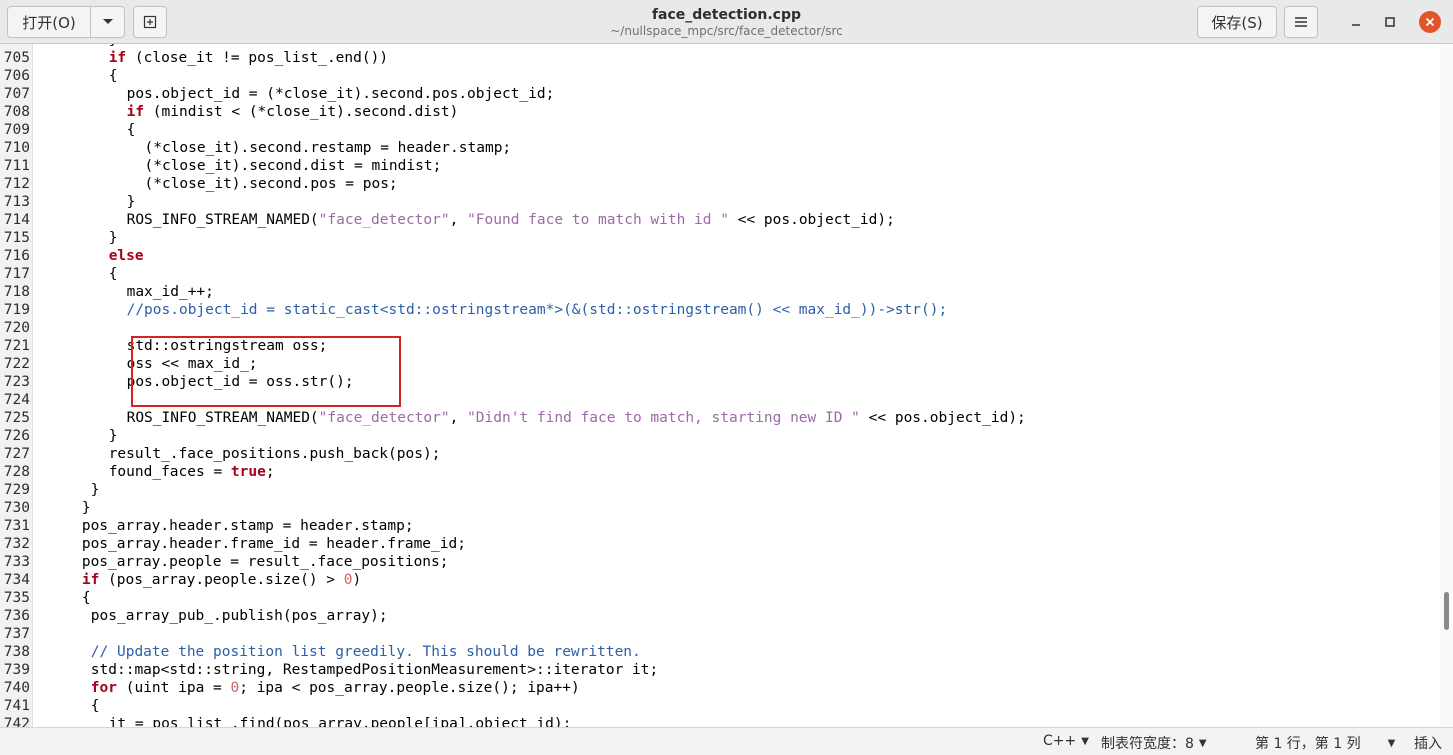  What do you see at coordinates (1428, 743) in the screenshot?
I see `insert-mode-indicator: 插入` at bounding box center [1428, 743].